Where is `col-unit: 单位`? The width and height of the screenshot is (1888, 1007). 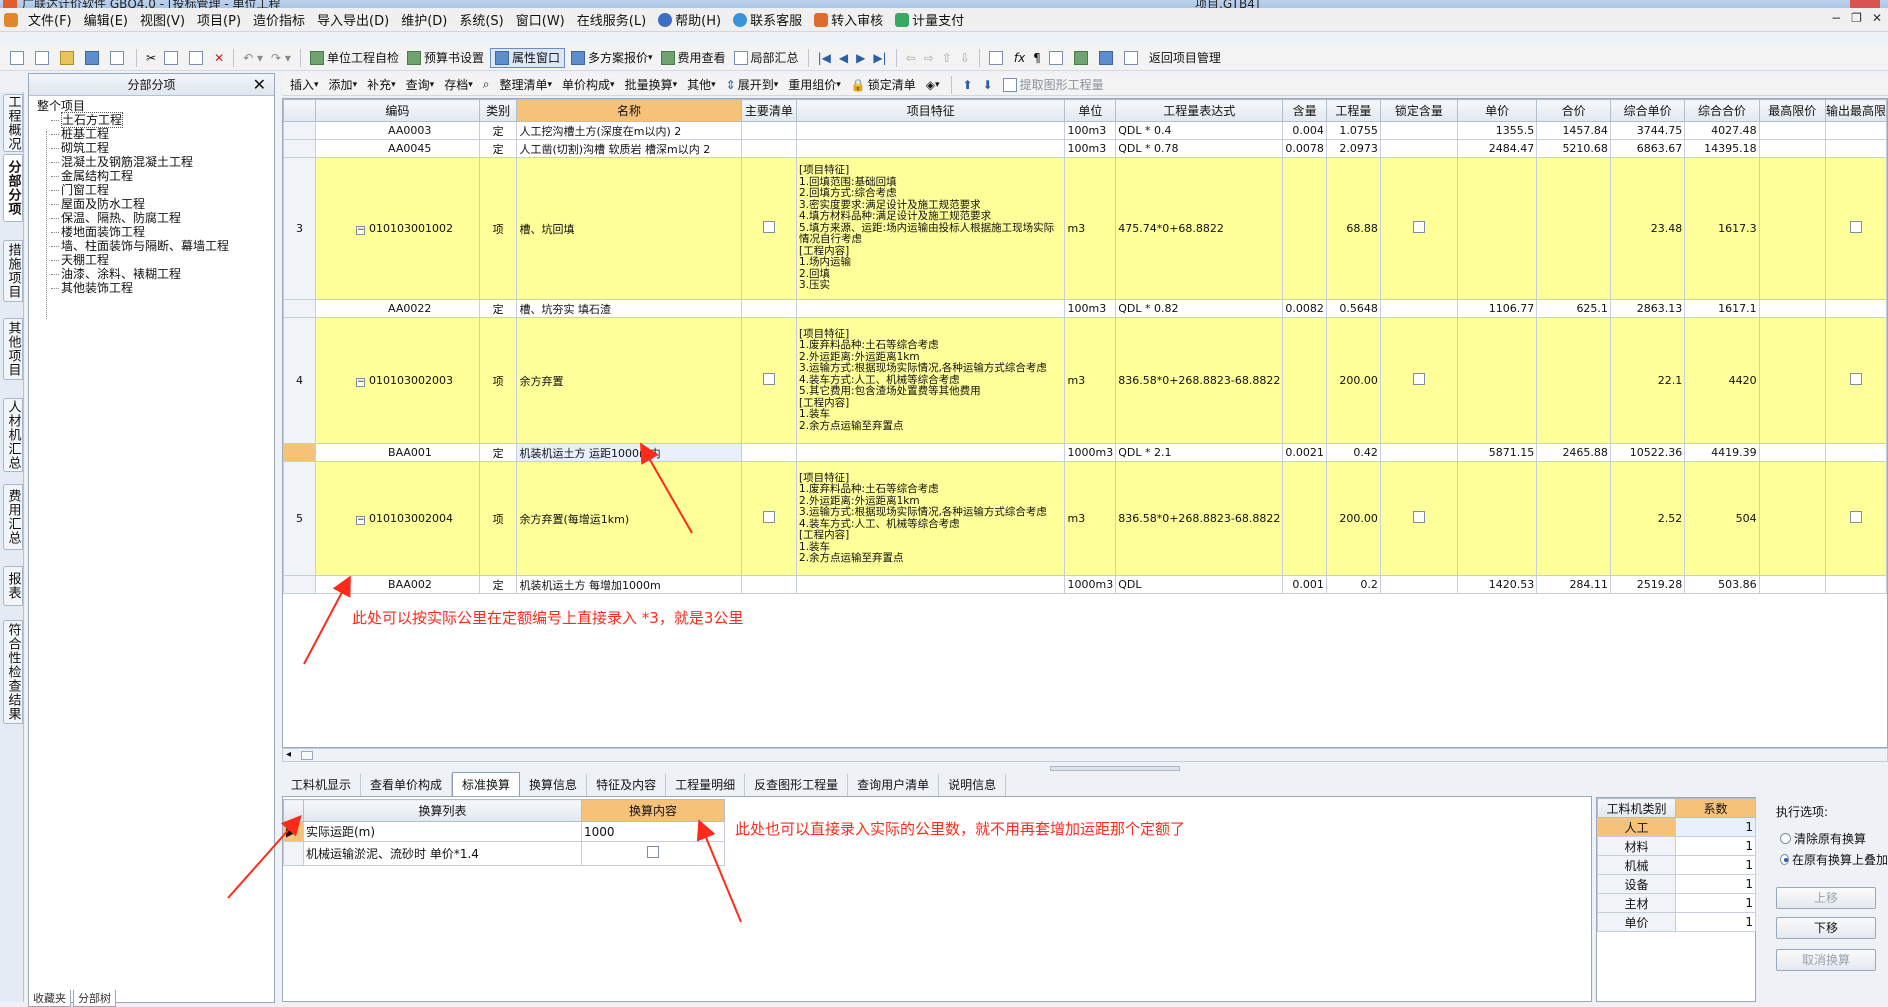
col-unit: 单位 is located at coordinates (1090, 110).